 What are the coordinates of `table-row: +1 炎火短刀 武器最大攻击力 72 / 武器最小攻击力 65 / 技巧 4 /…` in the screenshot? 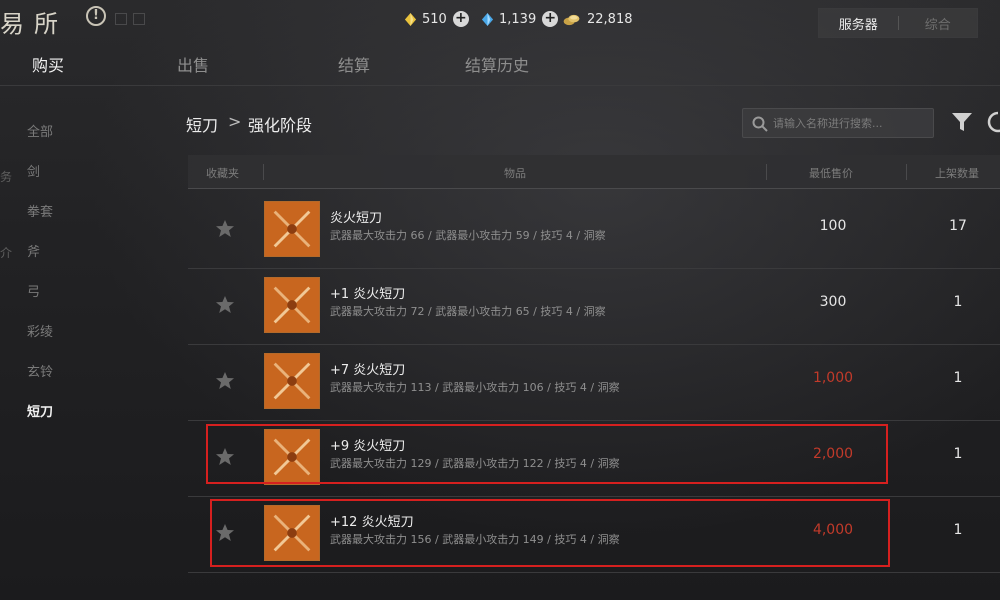 It's located at (594, 307).